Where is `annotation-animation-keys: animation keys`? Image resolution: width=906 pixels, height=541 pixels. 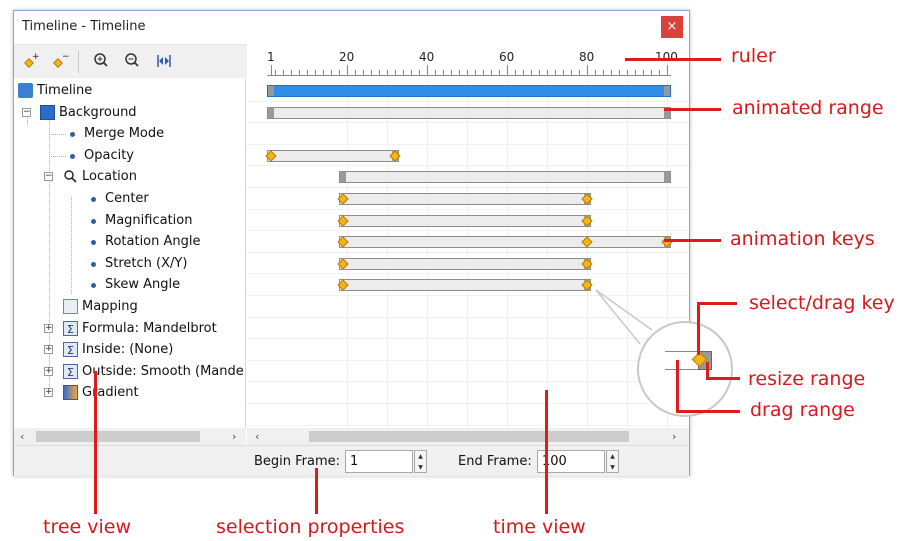 annotation-animation-keys: animation keys is located at coordinates (802, 239).